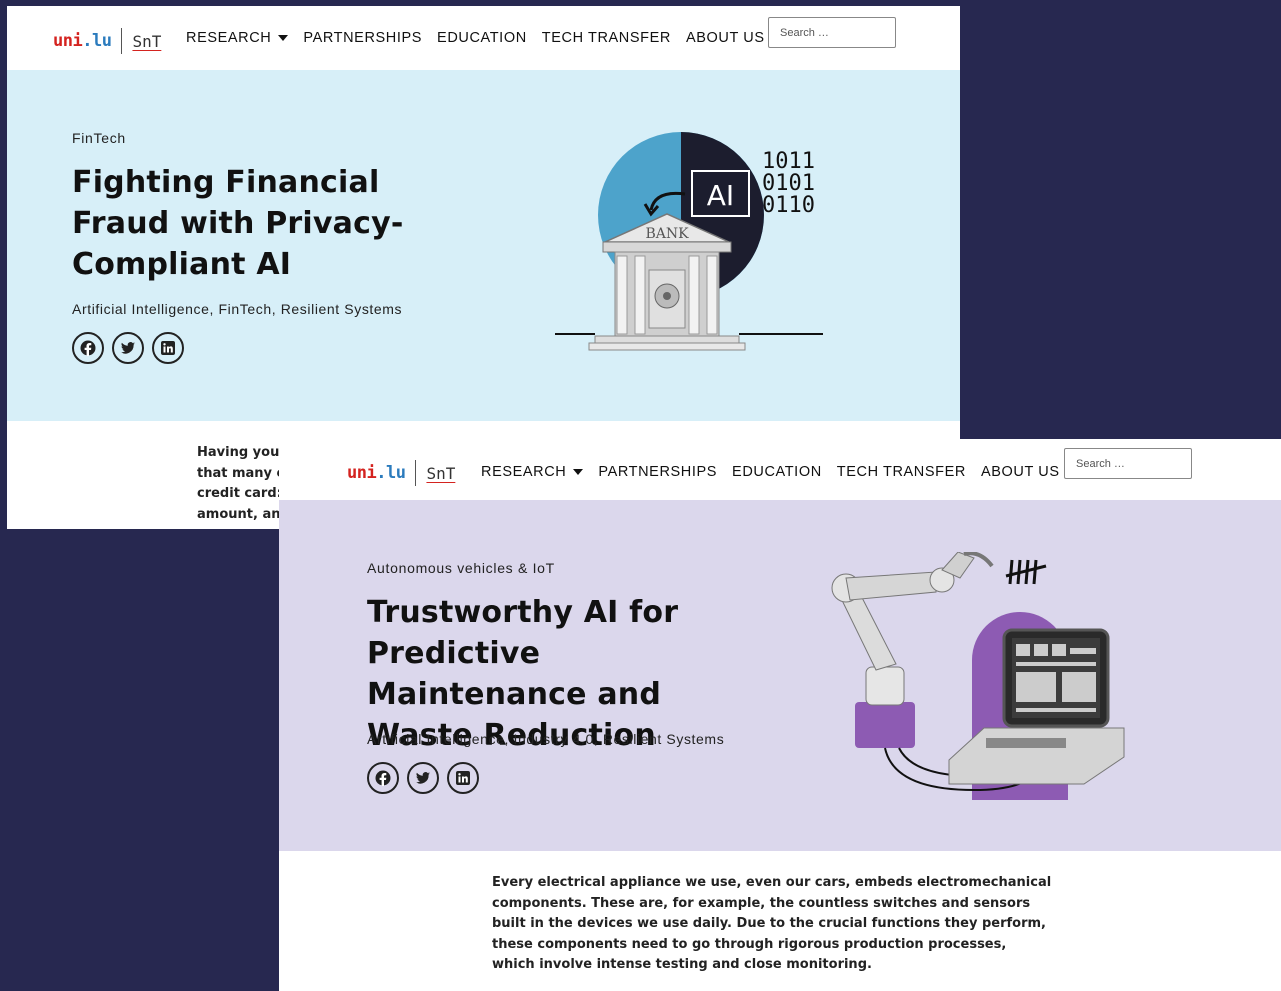  What do you see at coordinates (1029, 472) in the screenshot?
I see `menu-item-about-us: ABOUT US` at bounding box center [1029, 472].